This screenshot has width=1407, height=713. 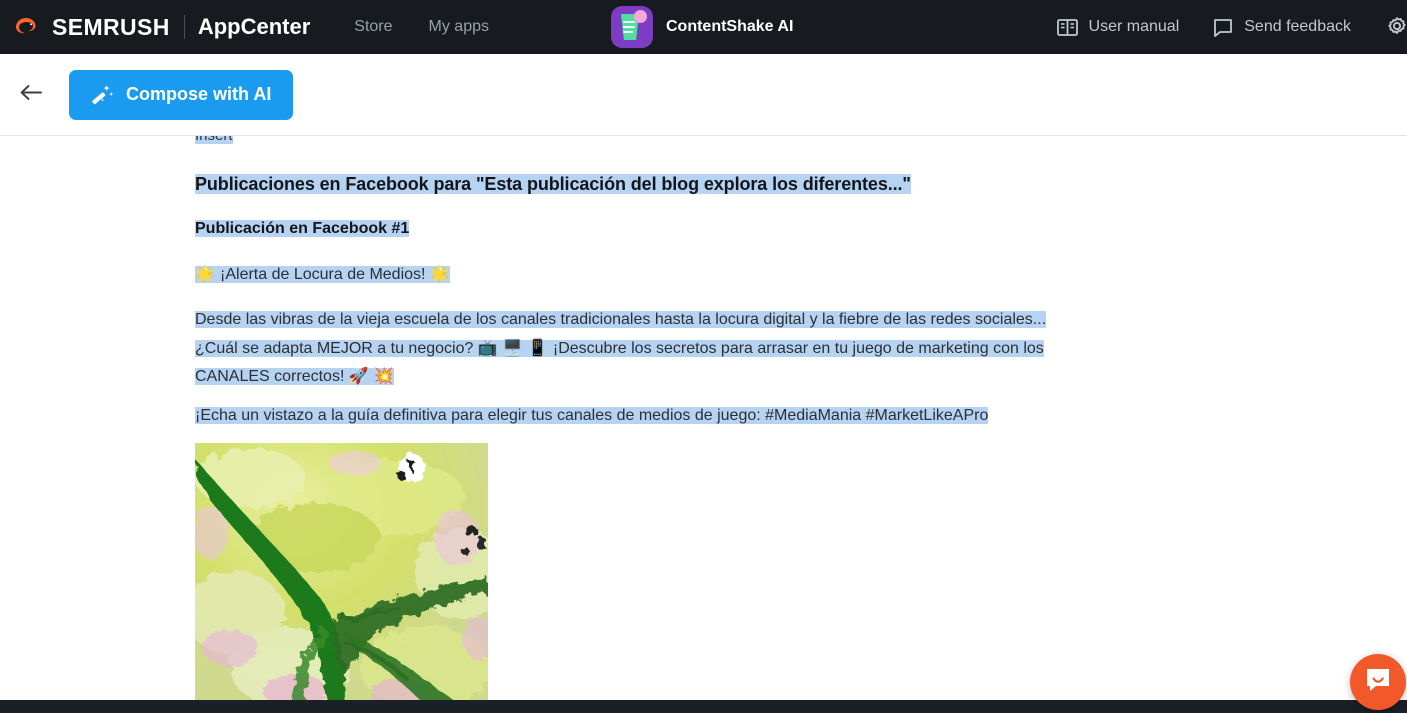 What do you see at coordinates (214, 141) in the screenshot?
I see `cut-off-text-insert: Insert` at bounding box center [214, 141].